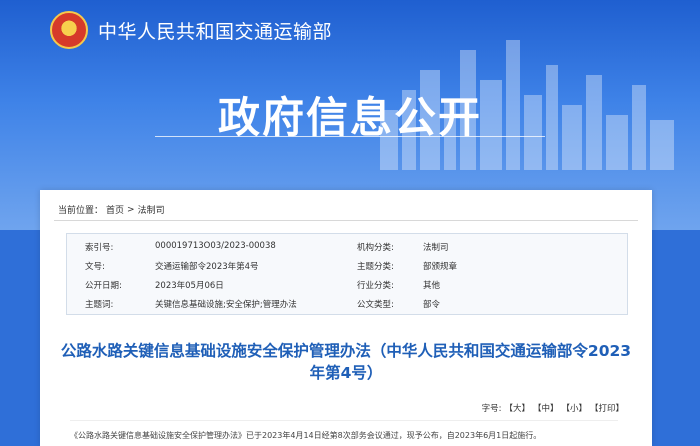 Image resolution: width=700 pixels, height=446 pixels. Describe the element at coordinates (115, 209) in the screenshot. I see `breadcrumb-home-link: 首页` at that location.